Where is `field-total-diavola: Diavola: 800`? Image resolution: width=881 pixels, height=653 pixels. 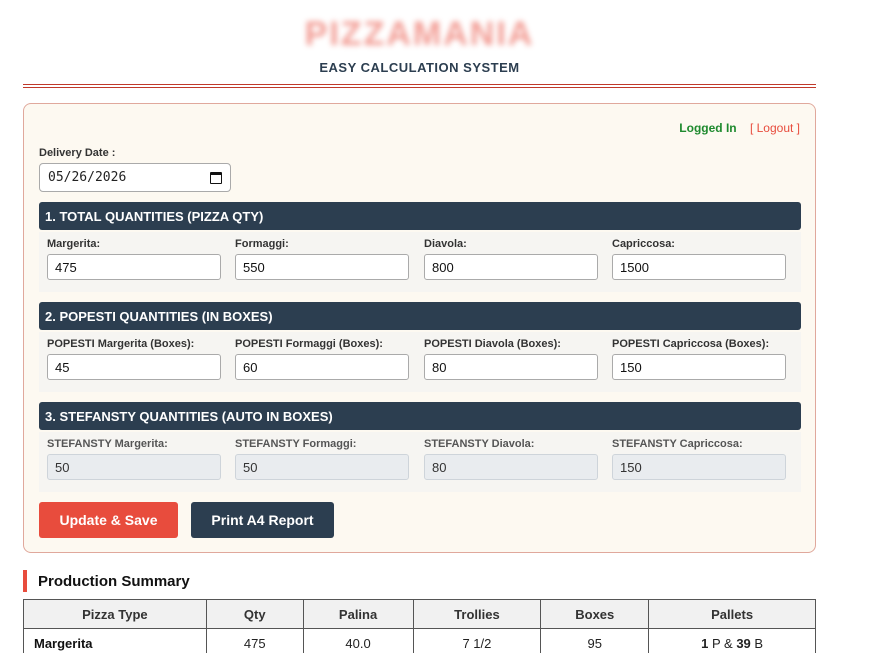 field-total-diavola: Diavola: 800 is located at coordinates (511, 259).